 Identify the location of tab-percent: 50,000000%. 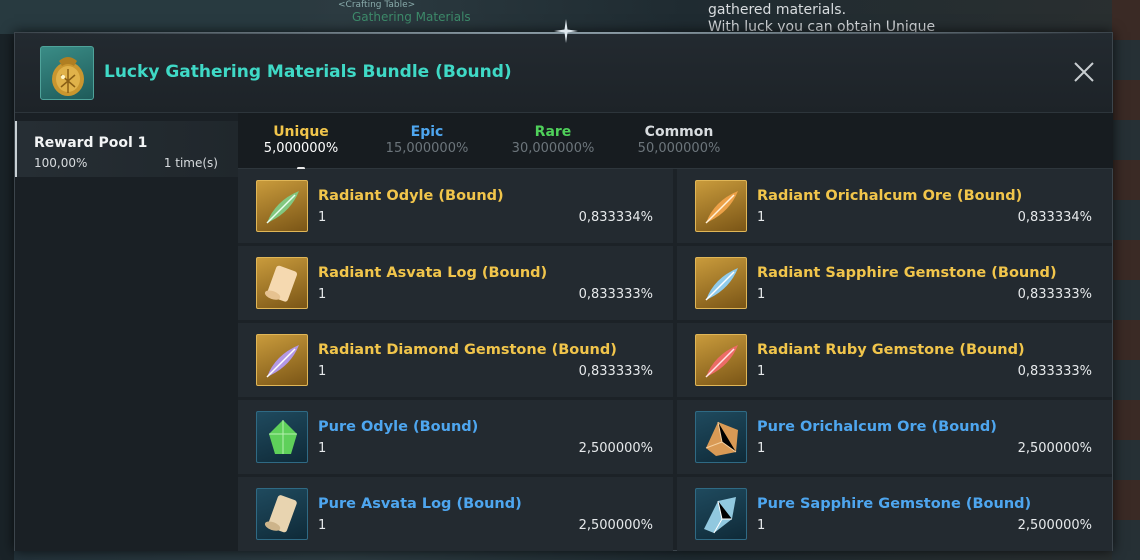
(679, 148).